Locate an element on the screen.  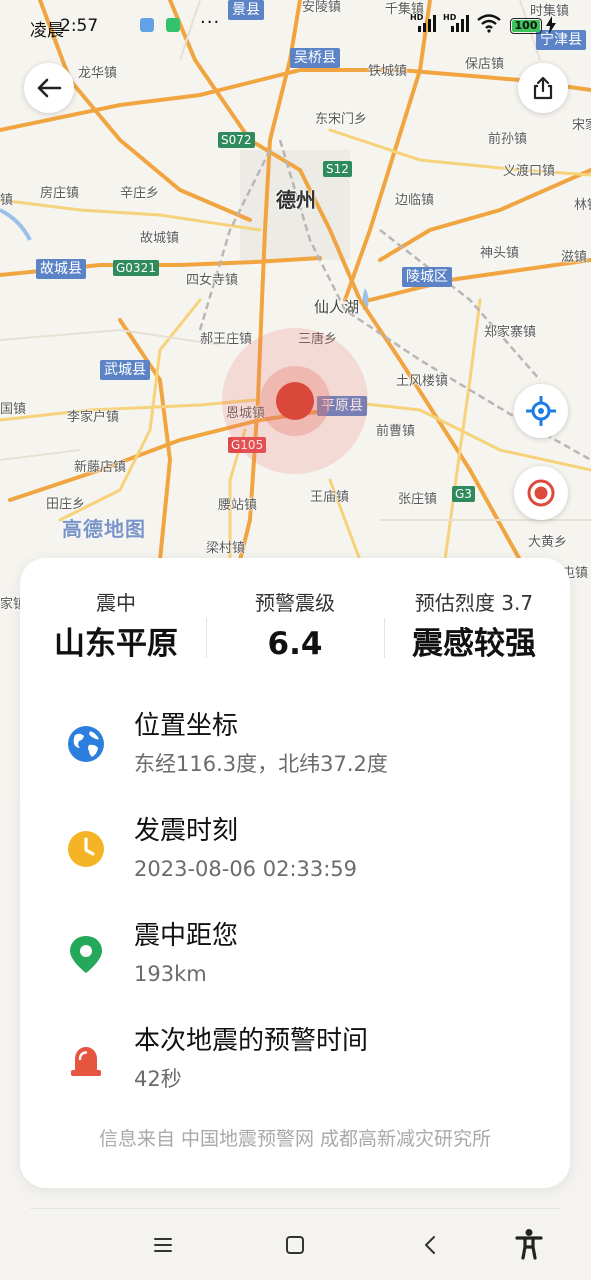
road-shield: G3 is located at coordinates (463, 494).